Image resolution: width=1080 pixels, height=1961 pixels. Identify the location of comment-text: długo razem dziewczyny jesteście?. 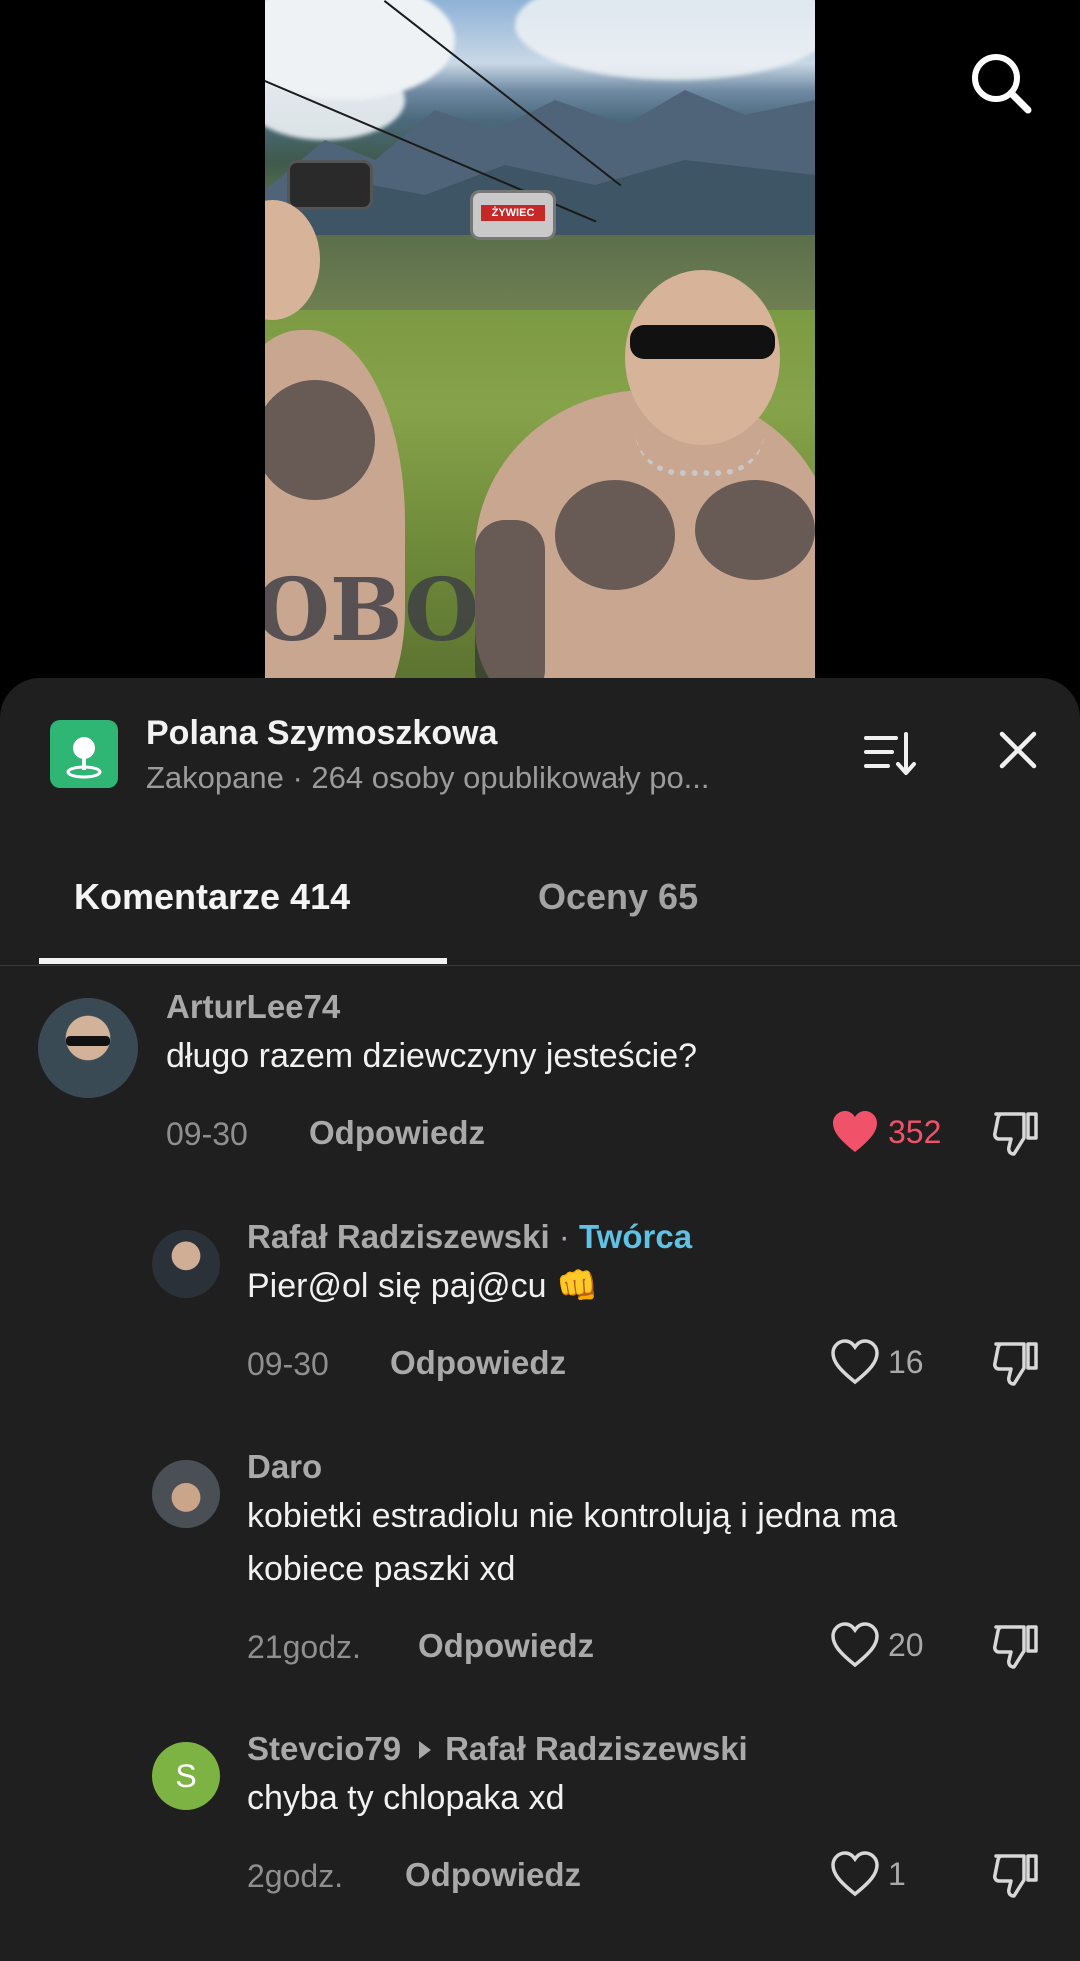
(432, 1056).